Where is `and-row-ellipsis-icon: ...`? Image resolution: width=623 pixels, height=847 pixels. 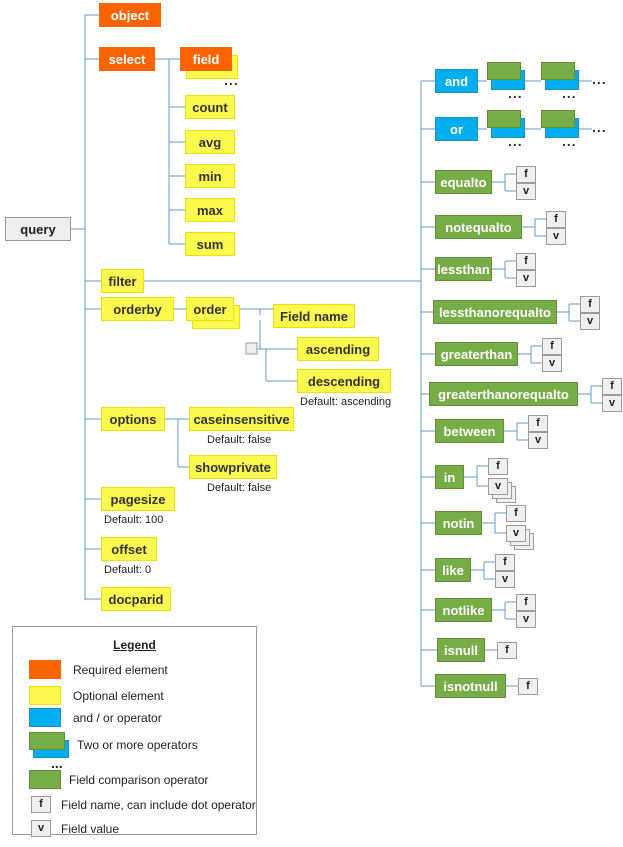 and-row-ellipsis-icon: ... is located at coordinates (599, 79).